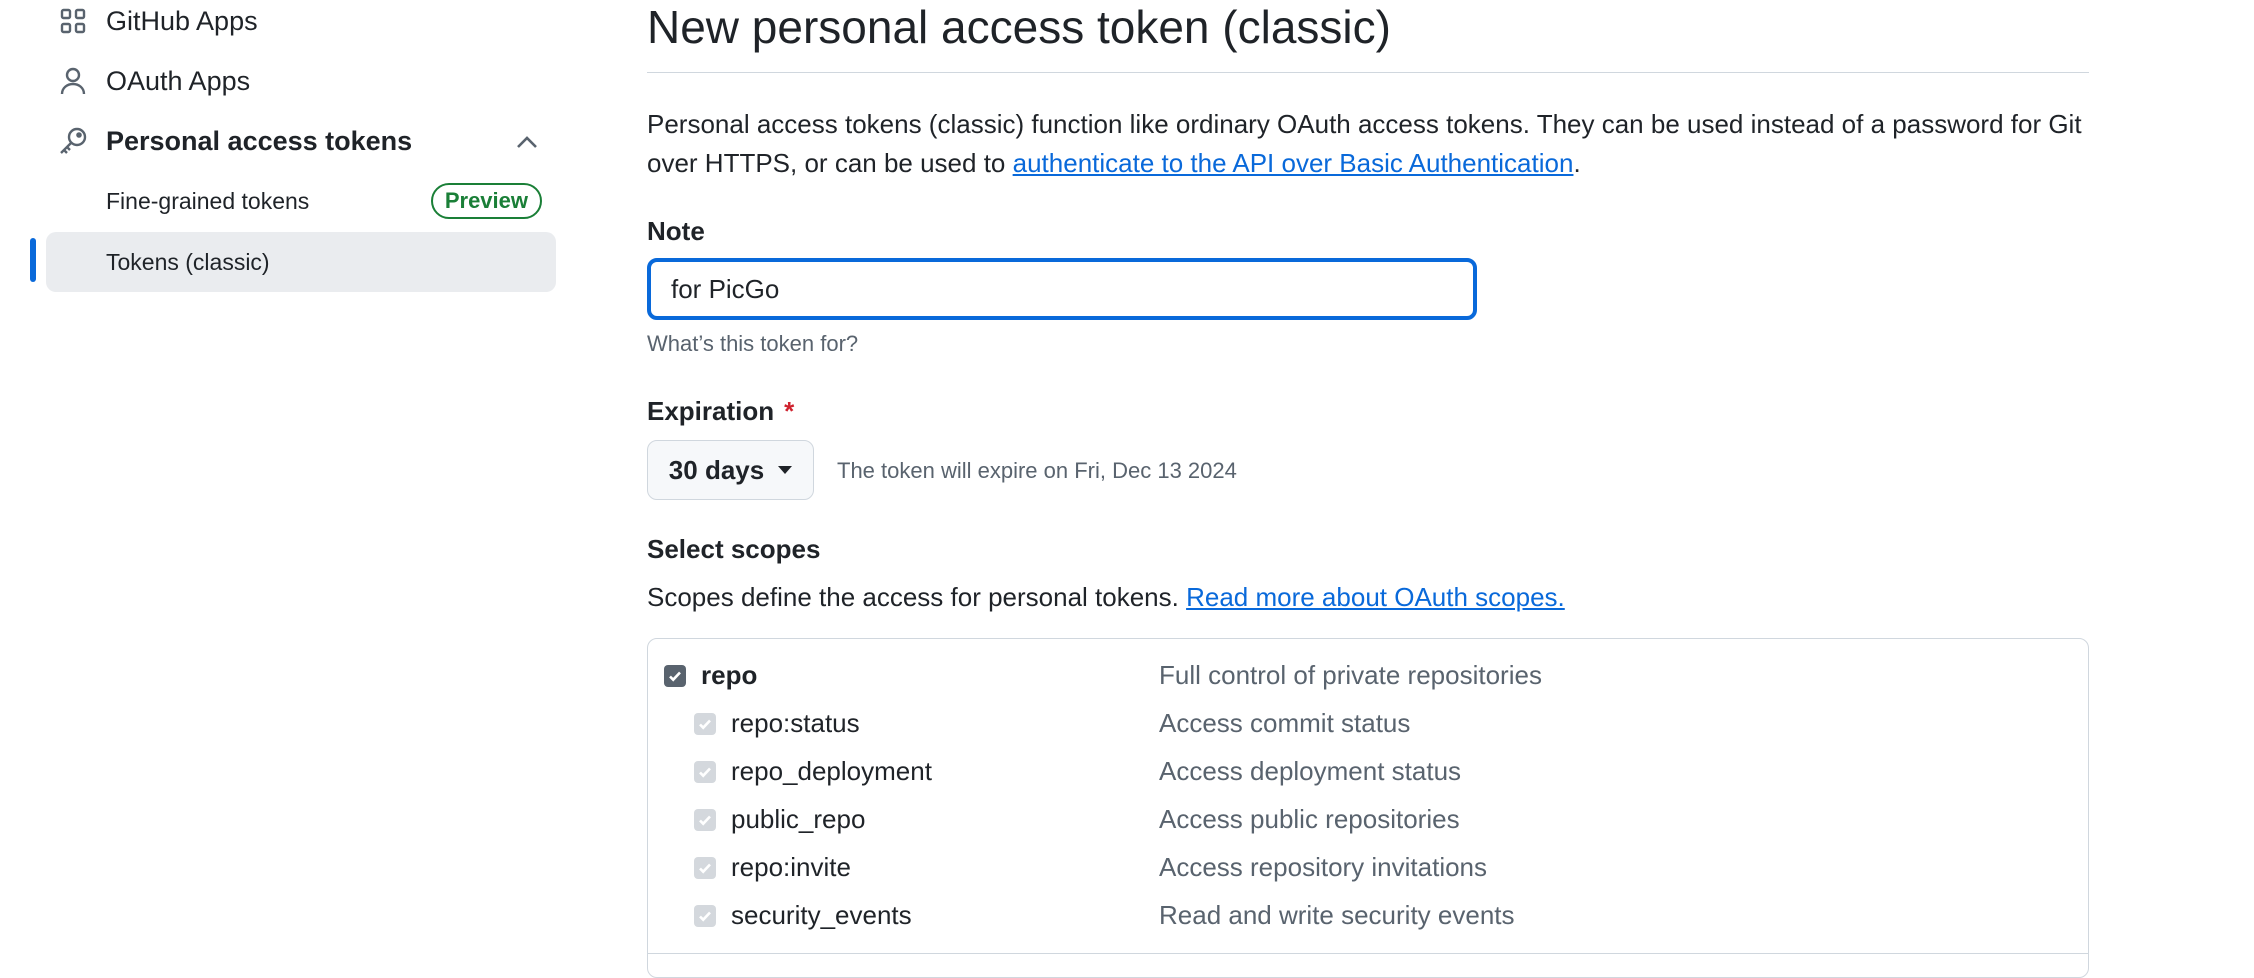 The height and width of the screenshot is (978, 2254). What do you see at coordinates (527, 142) in the screenshot?
I see `chevron-up-icon` at bounding box center [527, 142].